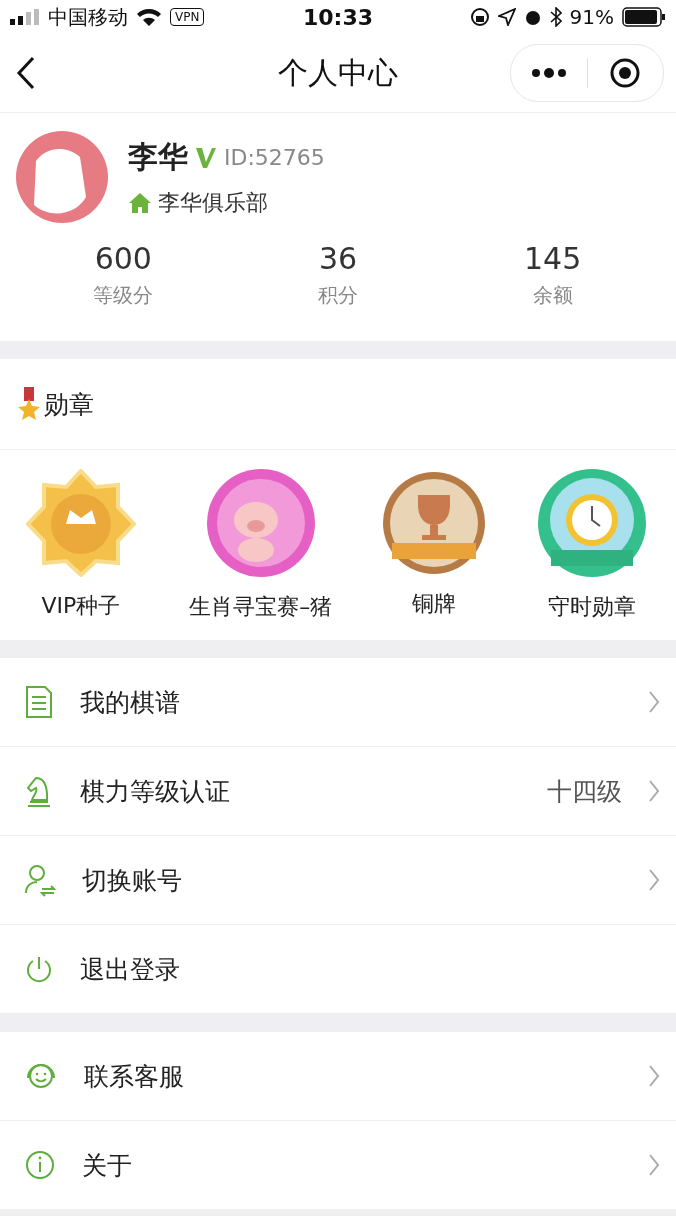 Image resolution: width=676 pixels, height=1216 pixels. I want to click on target-circle-icon, so click(625, 73).